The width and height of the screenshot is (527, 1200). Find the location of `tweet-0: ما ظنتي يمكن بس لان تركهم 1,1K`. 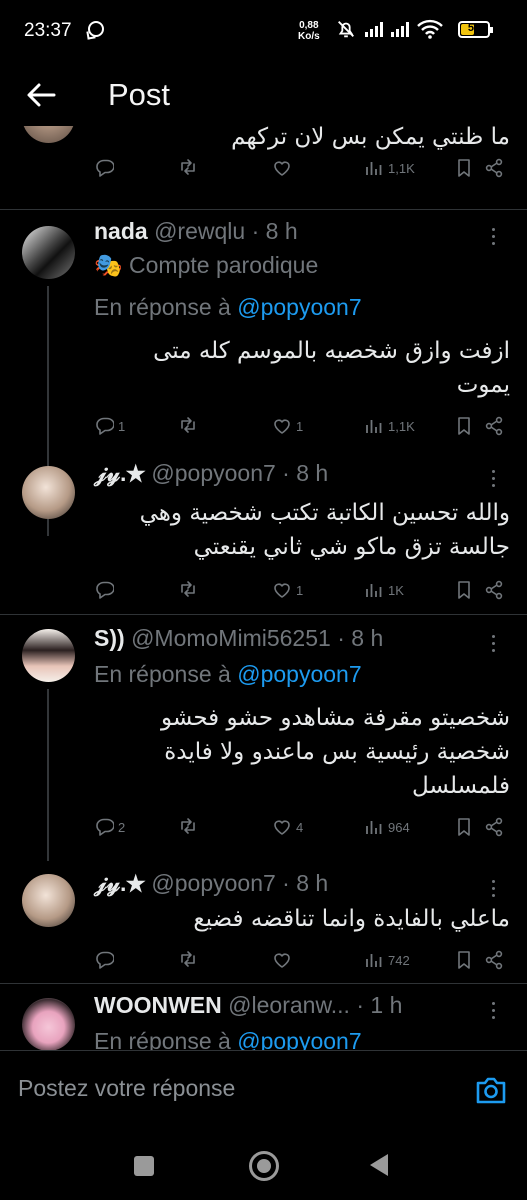

tweet-0: ما ظنتي يمكن بس لان تركهم 1,1K is located at coordinates (263, 168).